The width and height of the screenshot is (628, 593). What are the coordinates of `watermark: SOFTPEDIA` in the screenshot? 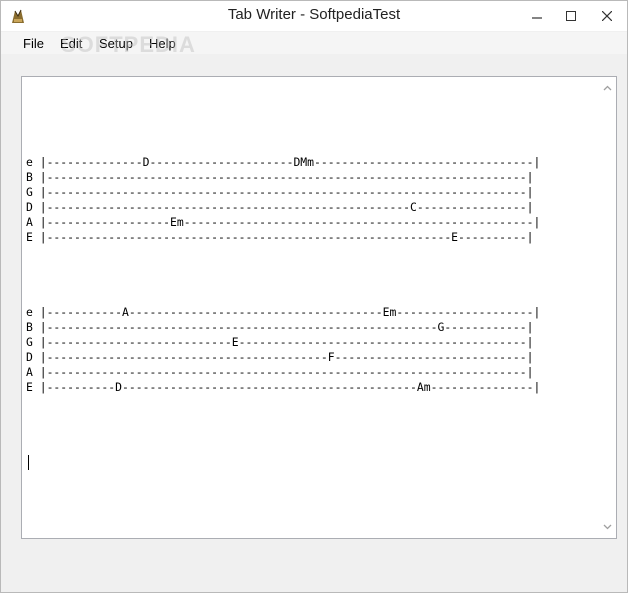 It's located at (128, 44).